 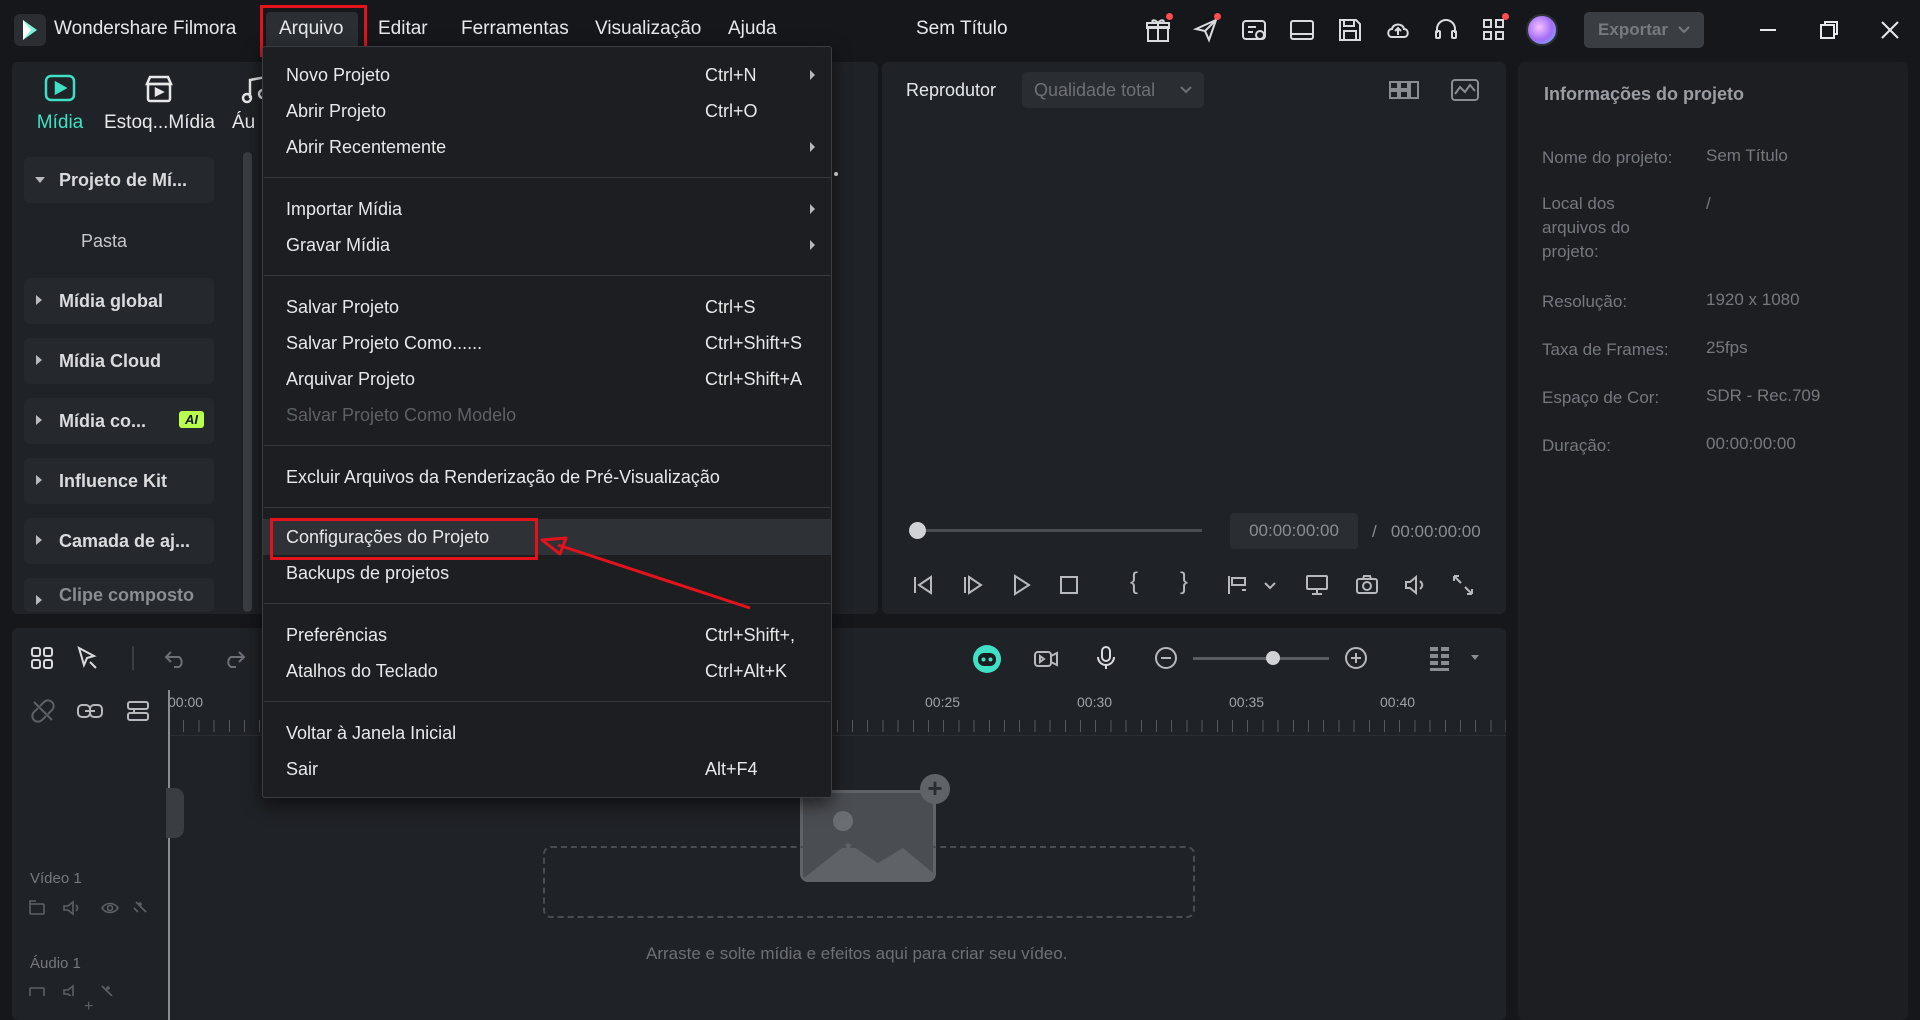 I want to click on timeline-zoom-track, so click(x=1261, y=658).